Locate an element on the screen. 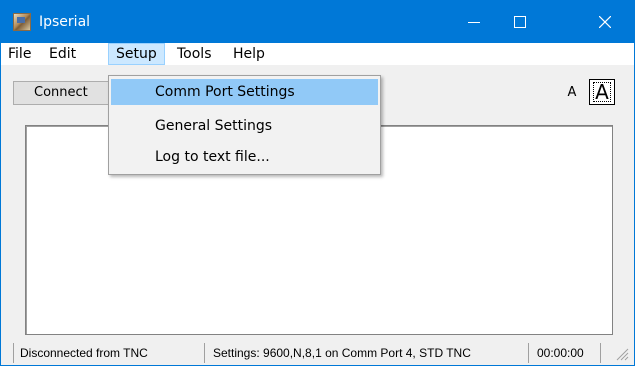 The height and width of the screenshot is (366, 635). minimize-button is located at coordinates (474, 22).